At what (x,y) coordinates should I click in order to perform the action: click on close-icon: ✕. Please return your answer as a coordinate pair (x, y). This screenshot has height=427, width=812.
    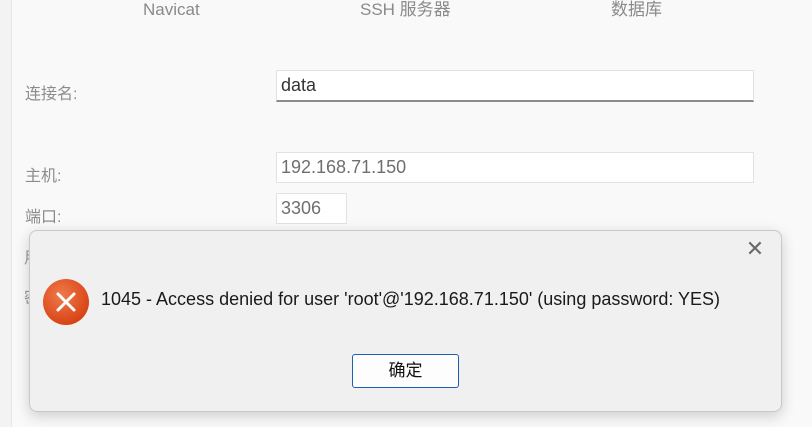
    Looking at the image, I should click on (755, 249).